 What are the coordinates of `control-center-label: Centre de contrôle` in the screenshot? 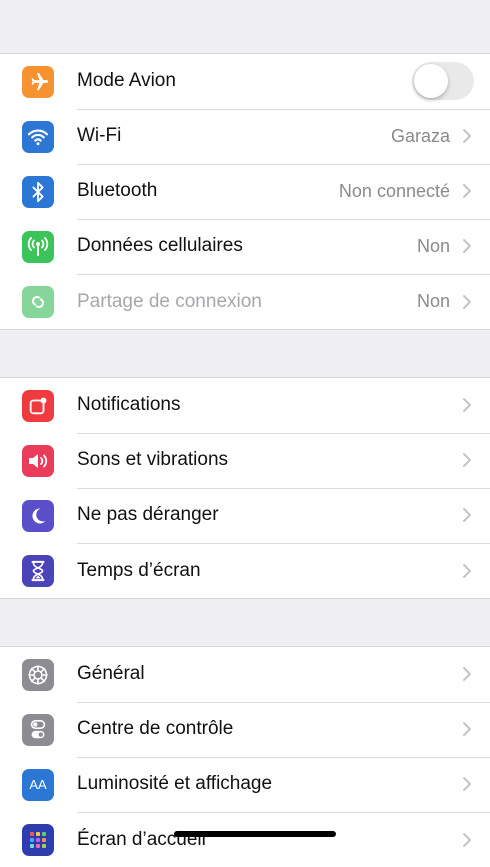 It's located at (155, 728).